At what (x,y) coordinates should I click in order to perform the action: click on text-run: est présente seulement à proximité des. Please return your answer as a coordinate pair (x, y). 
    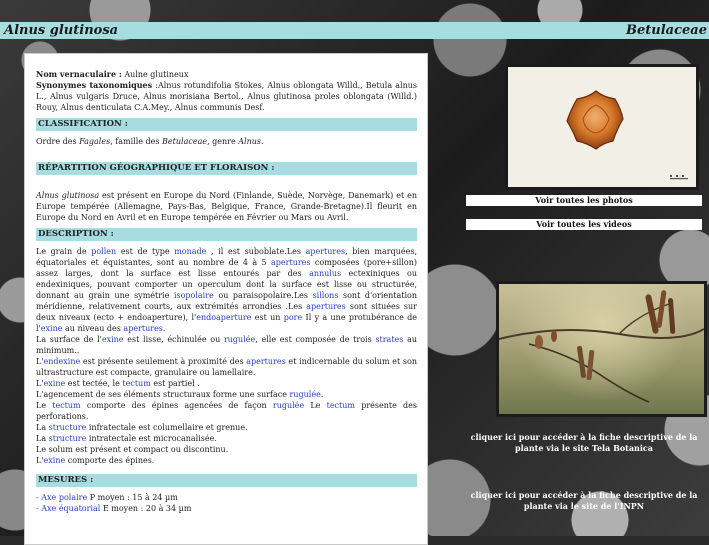
    Looking at the image, I should click on (163, 361).